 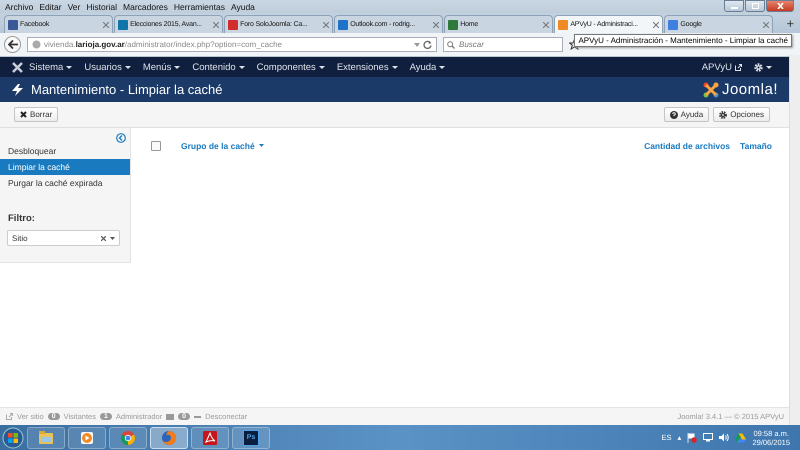 What do you see at coordinates (708, 437) in the screenshot?
I see `monitor-icon` at bounding box center [708, 437].